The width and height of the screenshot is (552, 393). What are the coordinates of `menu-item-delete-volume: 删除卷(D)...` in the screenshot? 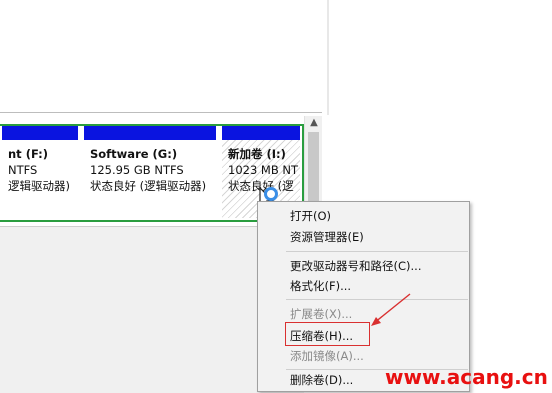 It's located at (321, 380).